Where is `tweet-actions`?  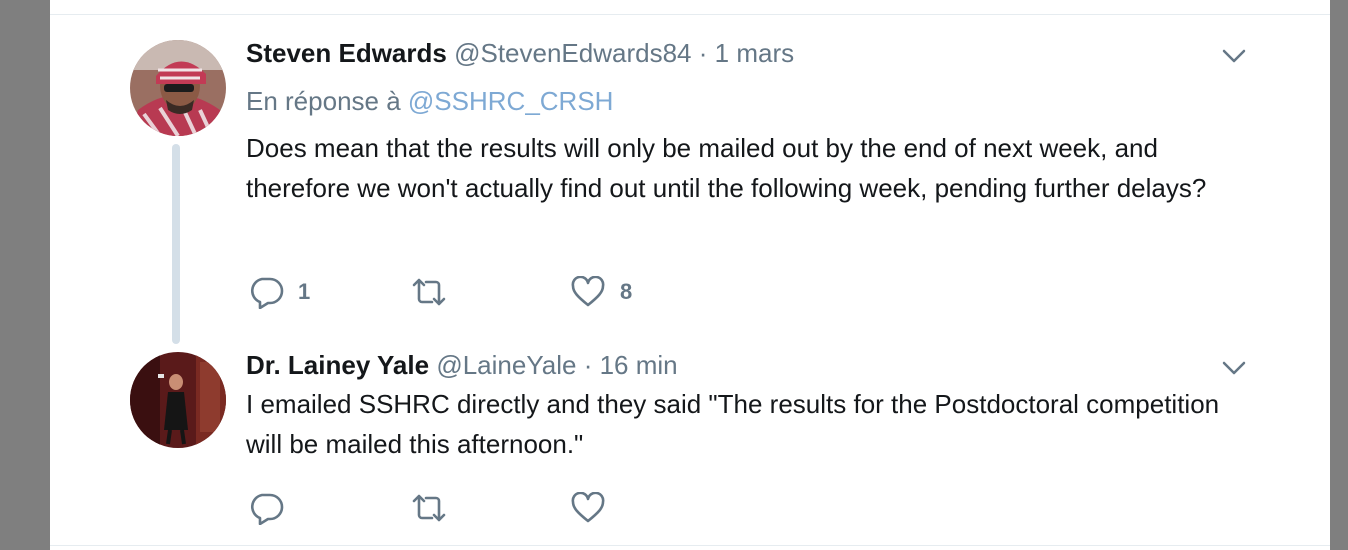 tweet-actions is located at coordinates (498, 508).